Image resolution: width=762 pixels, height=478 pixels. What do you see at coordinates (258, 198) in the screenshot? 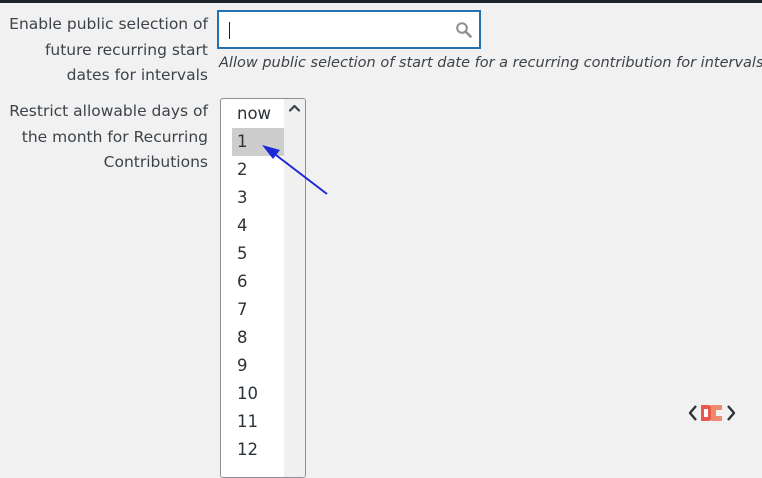
I see `option-3: 3` at bounding box center [258, 198].